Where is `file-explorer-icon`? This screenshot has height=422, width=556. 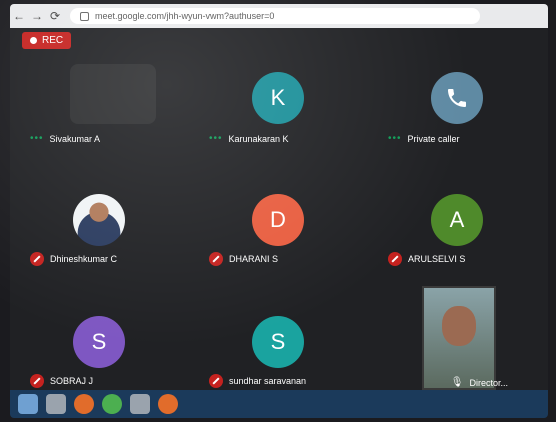
file-explorer-icon is located at coordinates (56, 404).